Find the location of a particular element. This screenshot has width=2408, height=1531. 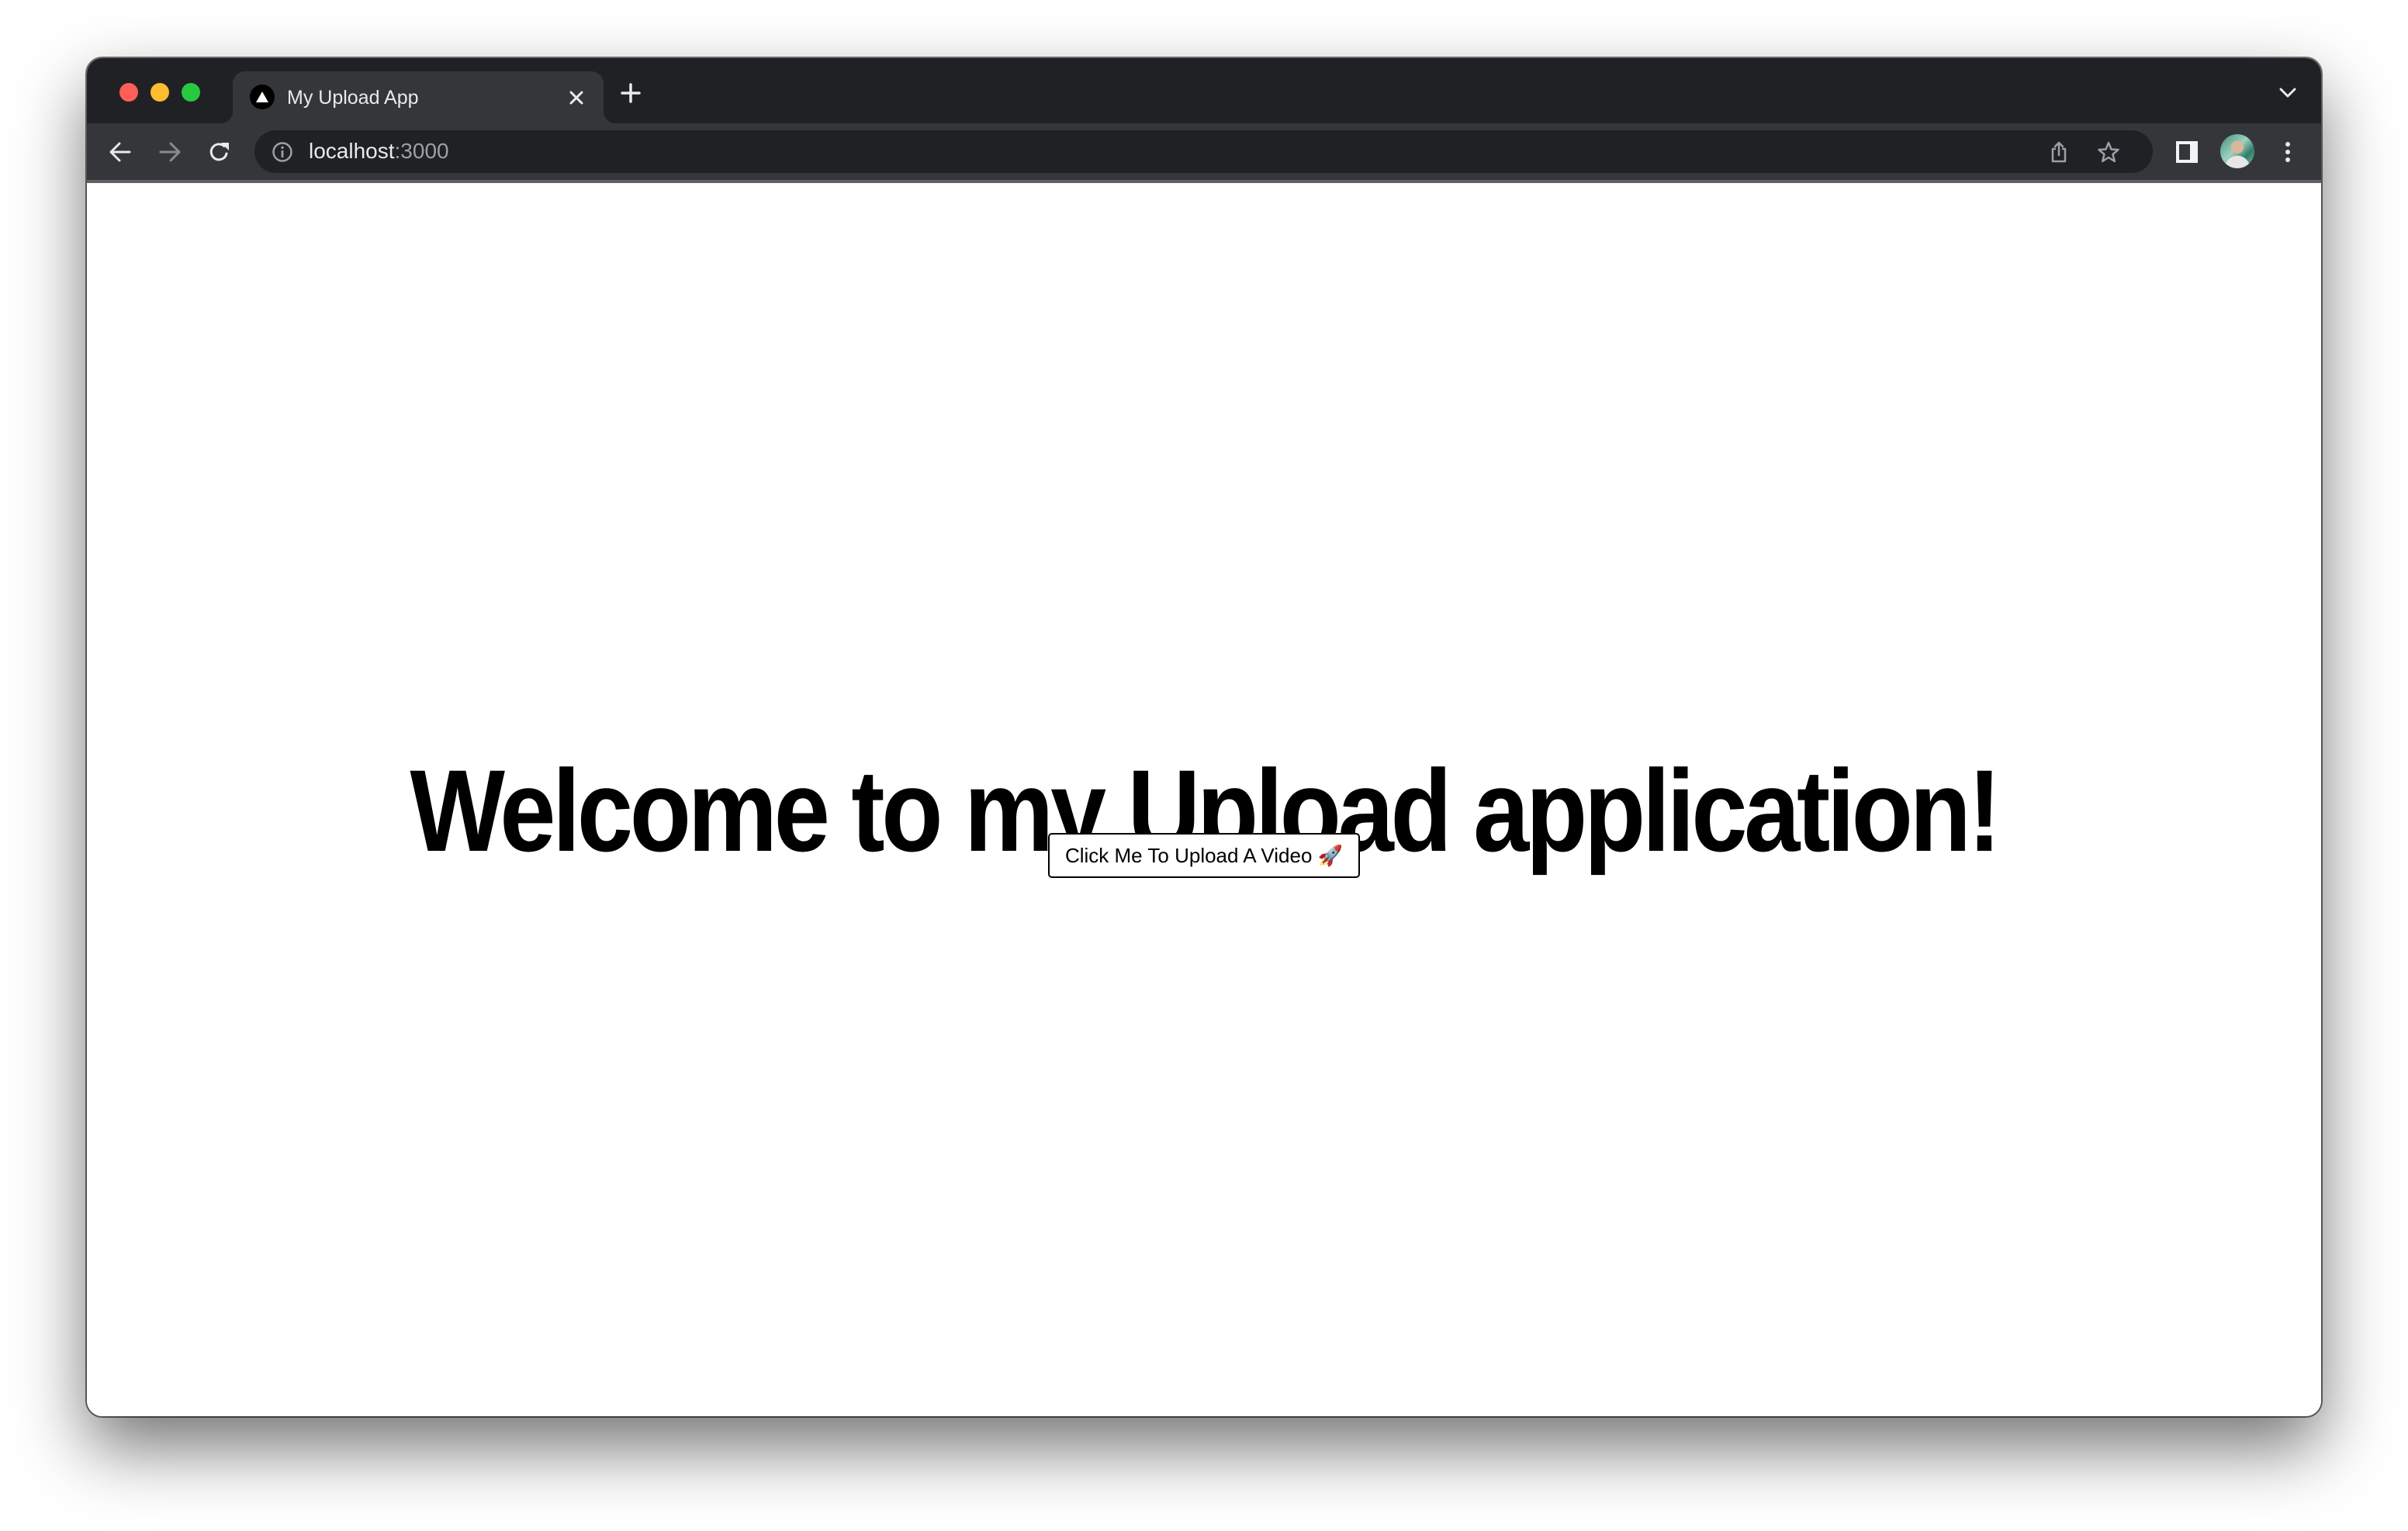

forward-button is located at coordinates (170, 152).